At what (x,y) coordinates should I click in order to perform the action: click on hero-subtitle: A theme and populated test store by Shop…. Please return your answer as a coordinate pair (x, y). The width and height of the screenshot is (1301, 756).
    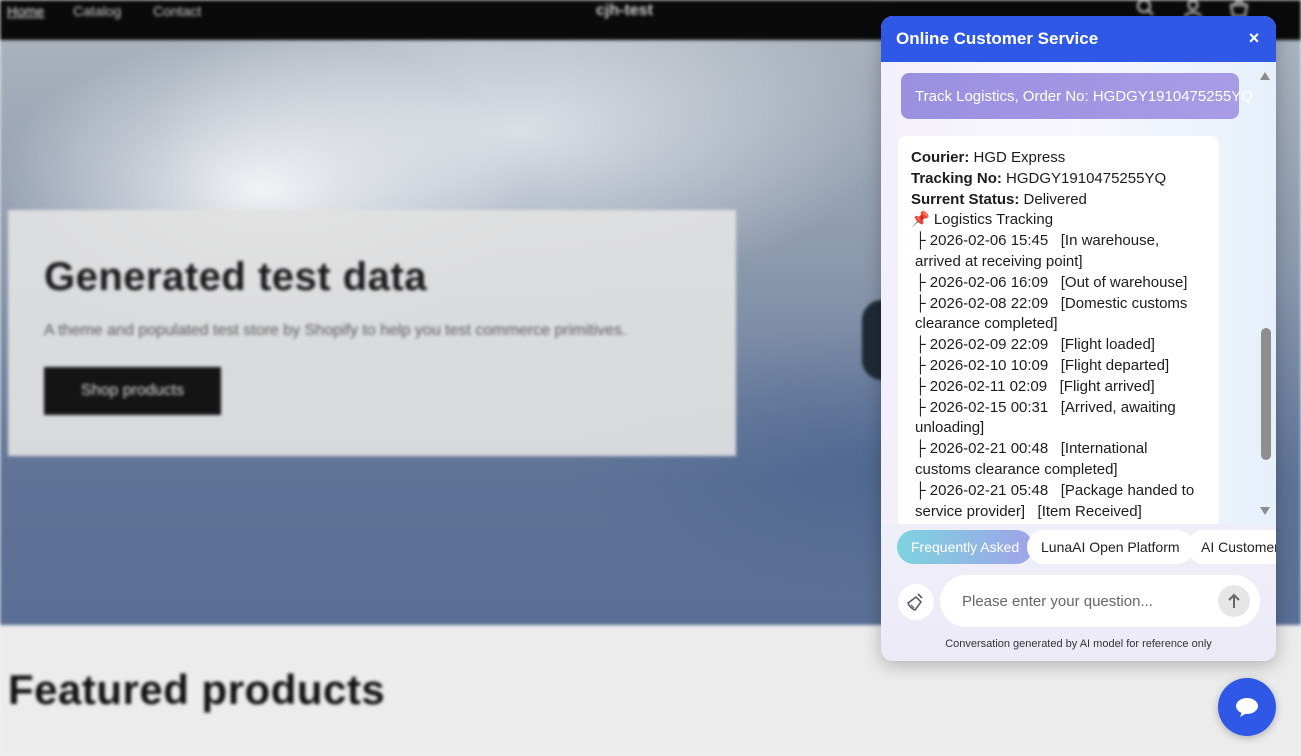
    Looking at the image, I should click on (335, 330).